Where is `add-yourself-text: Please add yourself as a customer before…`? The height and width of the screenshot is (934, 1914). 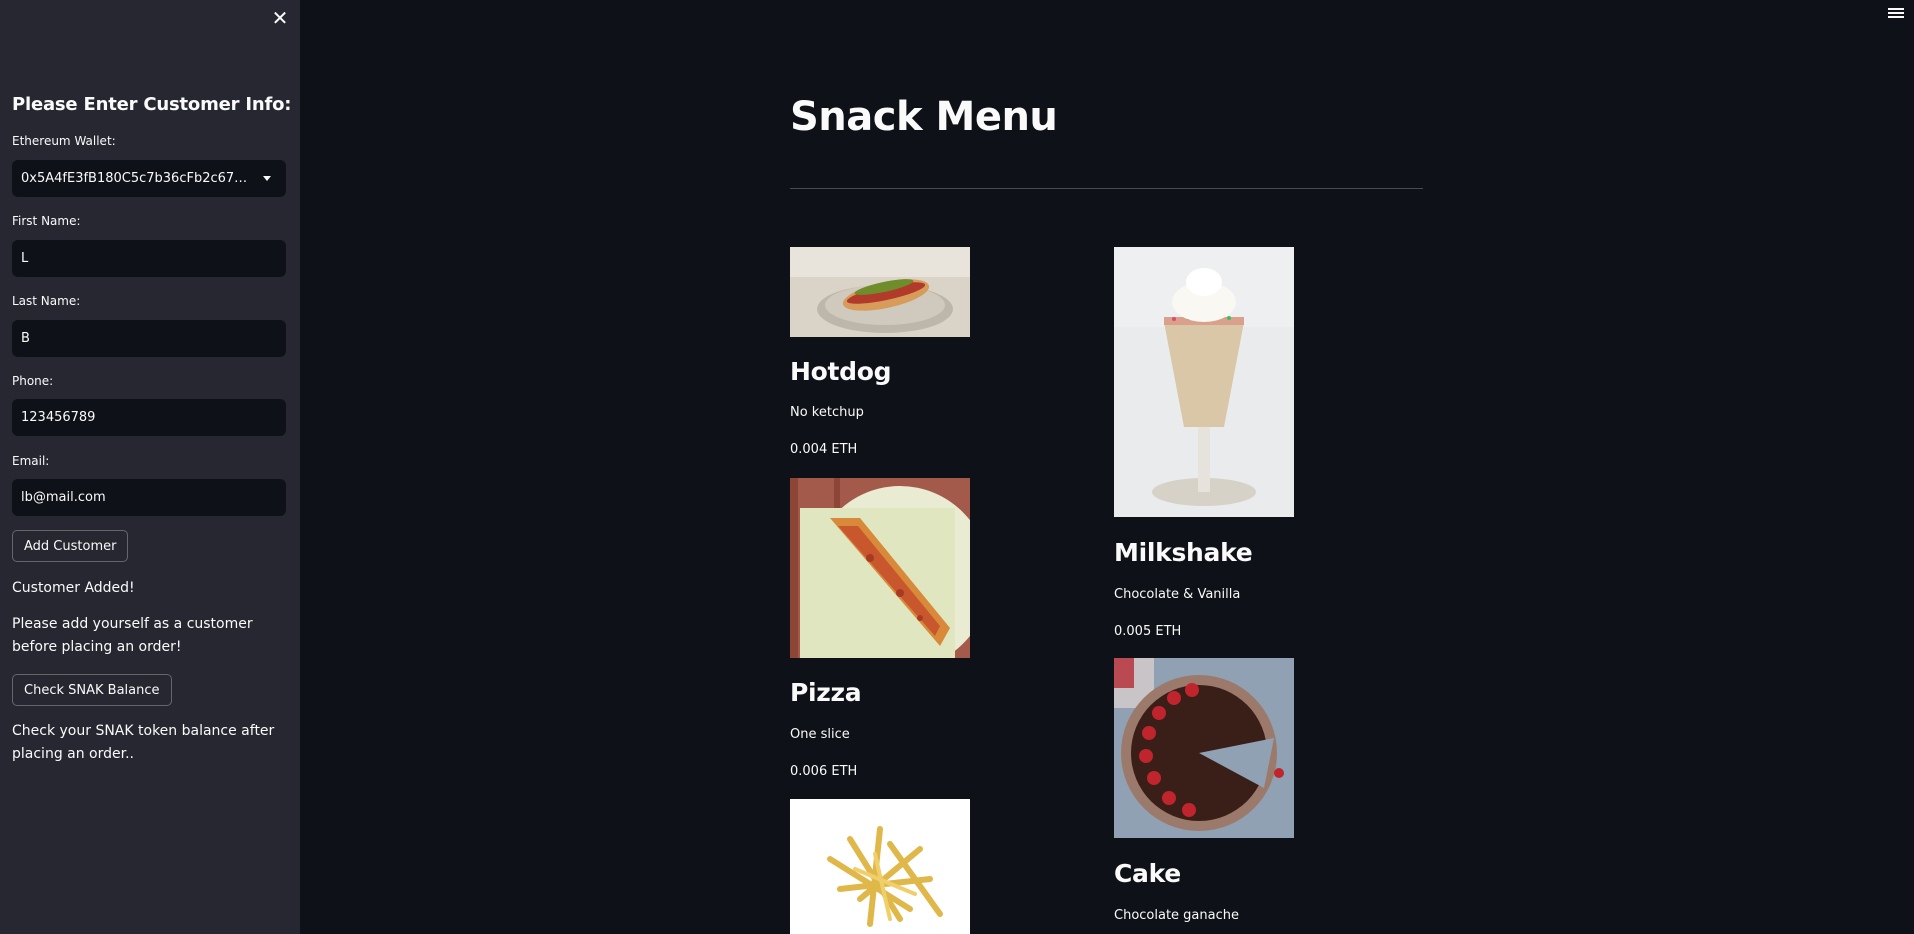
add-yourself-text: Please add yourself as a customer before… is located at coordinates (132, 635).